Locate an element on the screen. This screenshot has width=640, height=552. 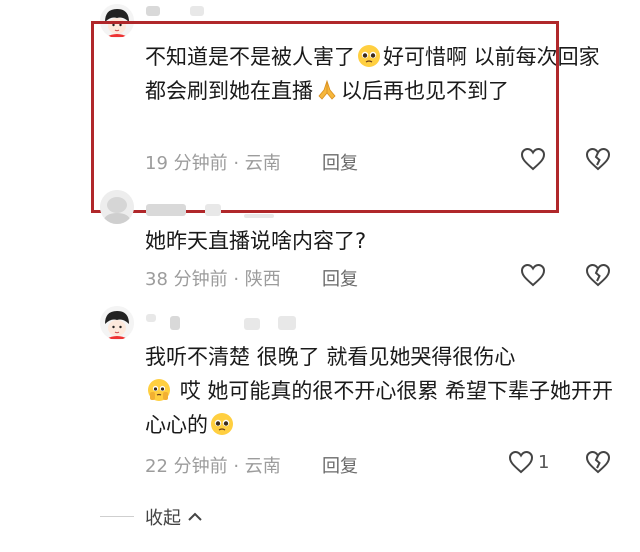
pleading-face-emoji is located at coordinates (222, 424).